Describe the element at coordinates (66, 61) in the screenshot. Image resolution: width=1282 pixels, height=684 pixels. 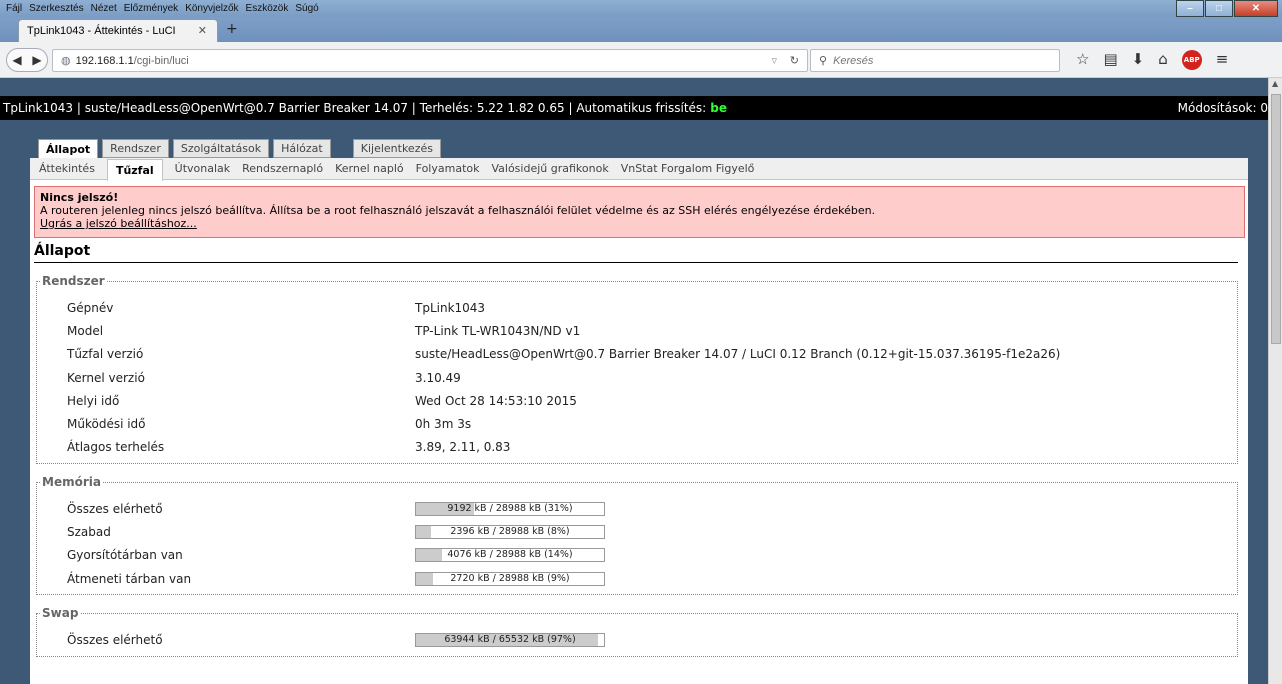
I see `globe-icon: ◍` at that location.